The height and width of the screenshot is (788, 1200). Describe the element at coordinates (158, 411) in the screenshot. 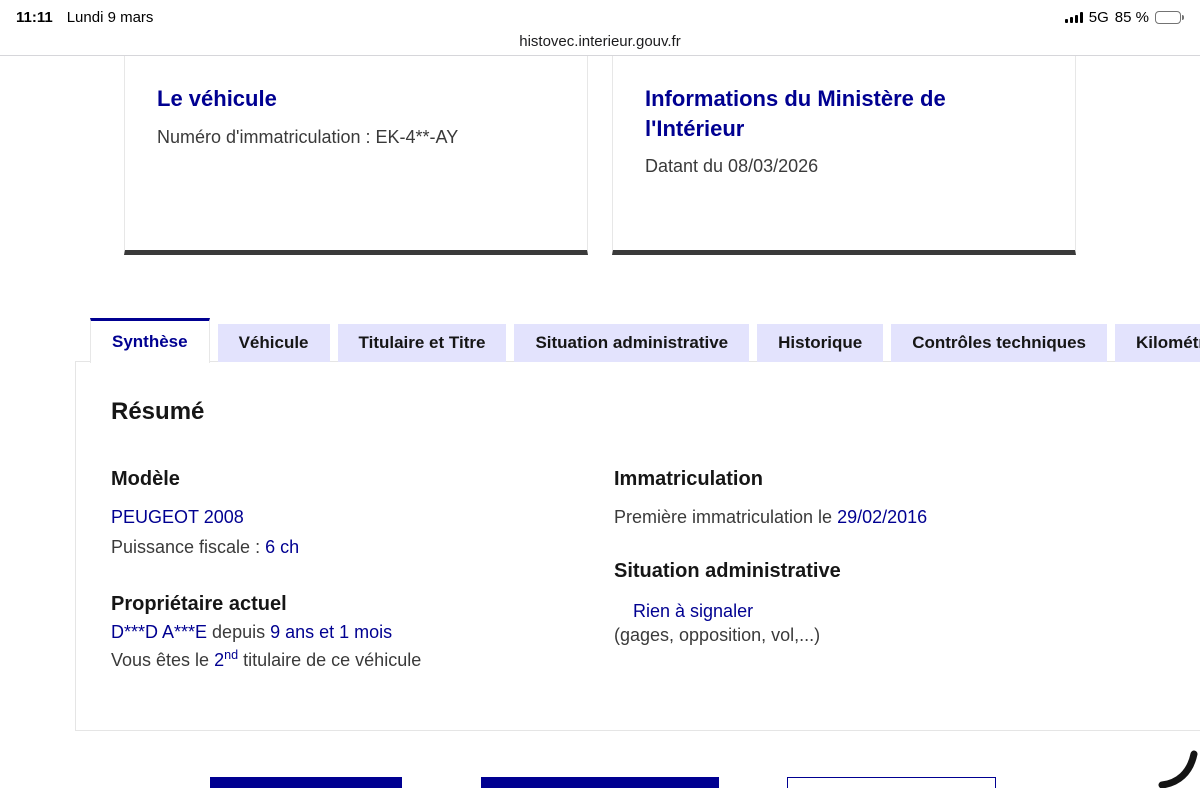

I see `resume-heading: Résumé` at that location.